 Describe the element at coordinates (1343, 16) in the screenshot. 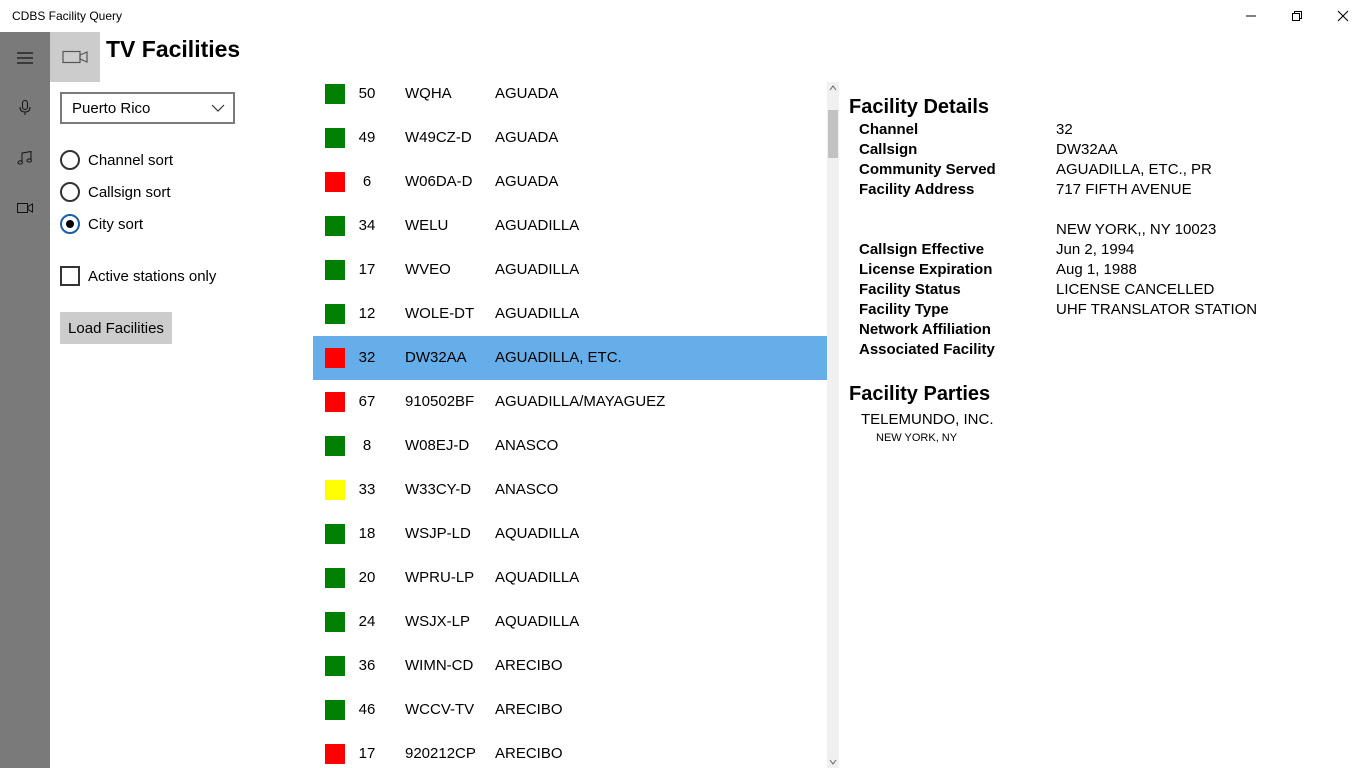

I see `close-button` at that location.